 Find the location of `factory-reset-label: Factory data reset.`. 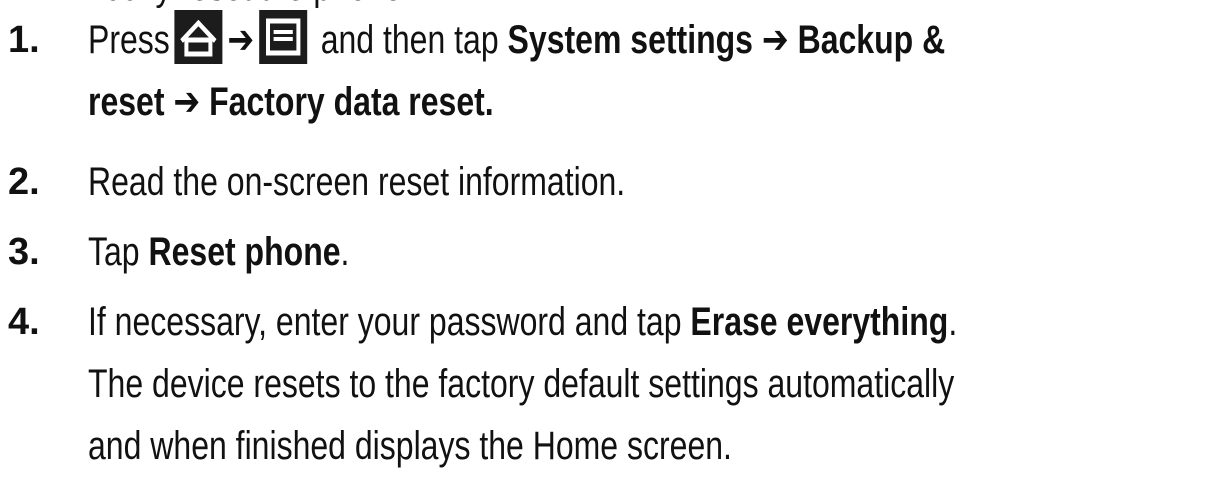

factory-reset-label: Factory data reset. is located at coordinates (351, 102).